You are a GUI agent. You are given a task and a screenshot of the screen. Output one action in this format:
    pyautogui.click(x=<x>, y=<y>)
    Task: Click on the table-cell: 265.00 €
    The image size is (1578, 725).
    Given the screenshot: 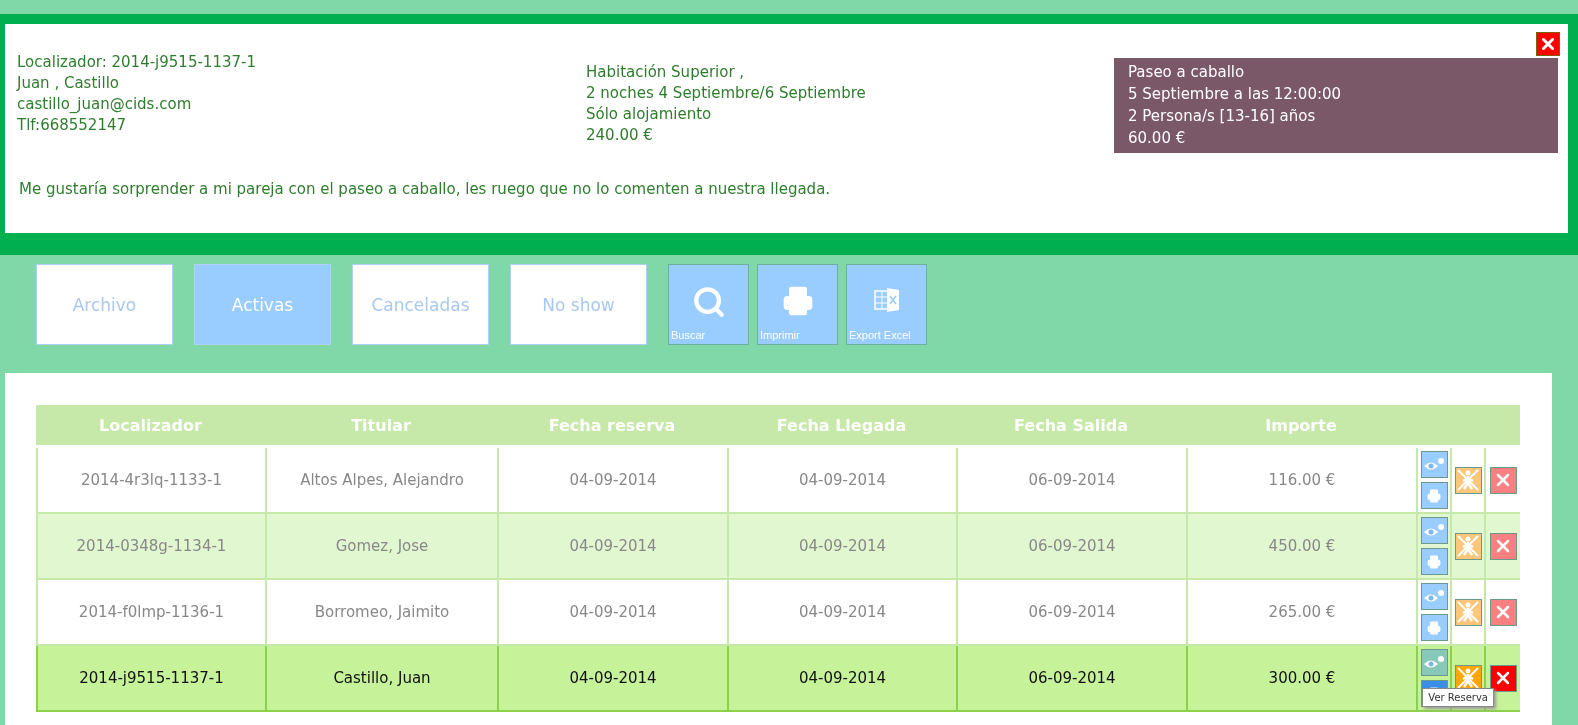 What is the action you would take?
    pyautogui.click(x=1301, y=612)
    